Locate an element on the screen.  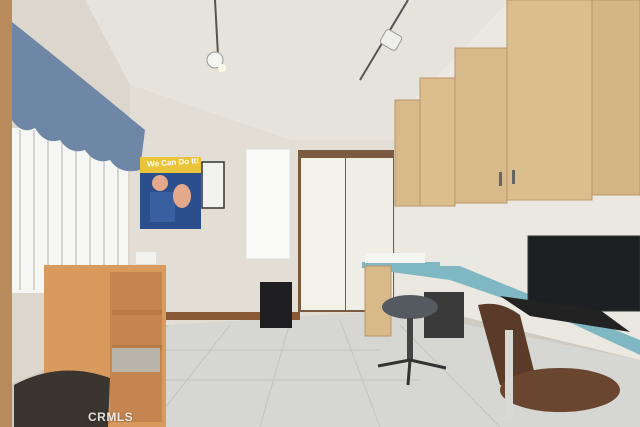
shredder is located at coordinates (276, 305).